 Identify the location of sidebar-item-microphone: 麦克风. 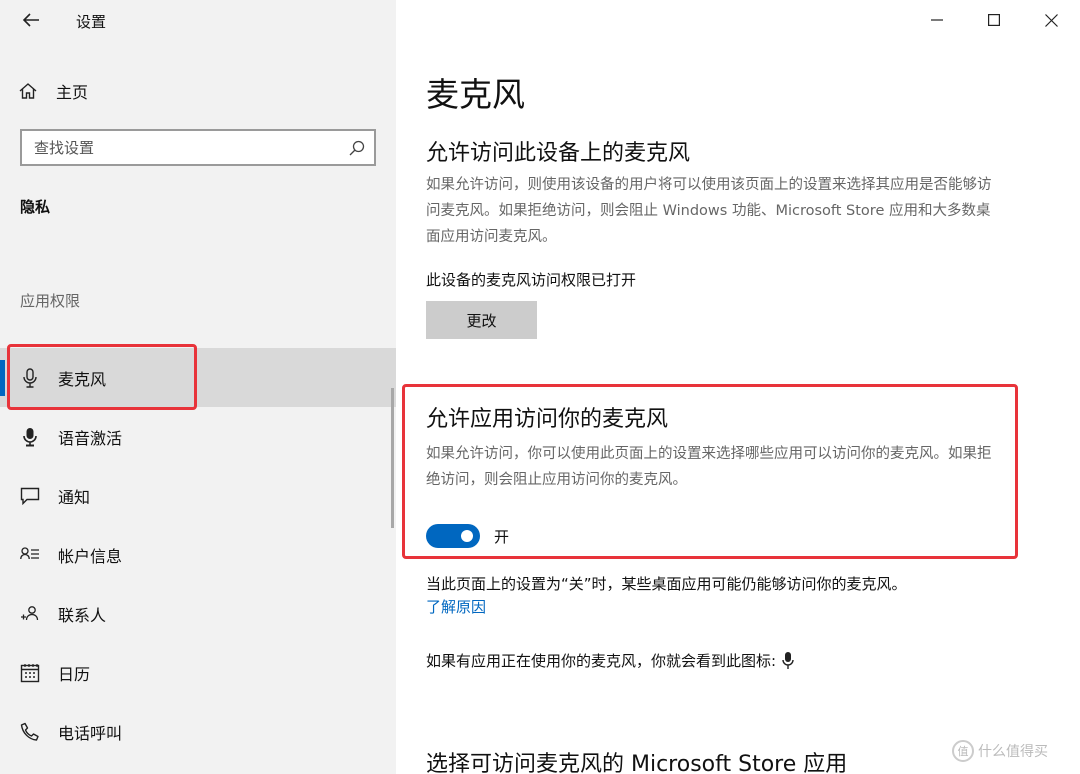
(198, 377).